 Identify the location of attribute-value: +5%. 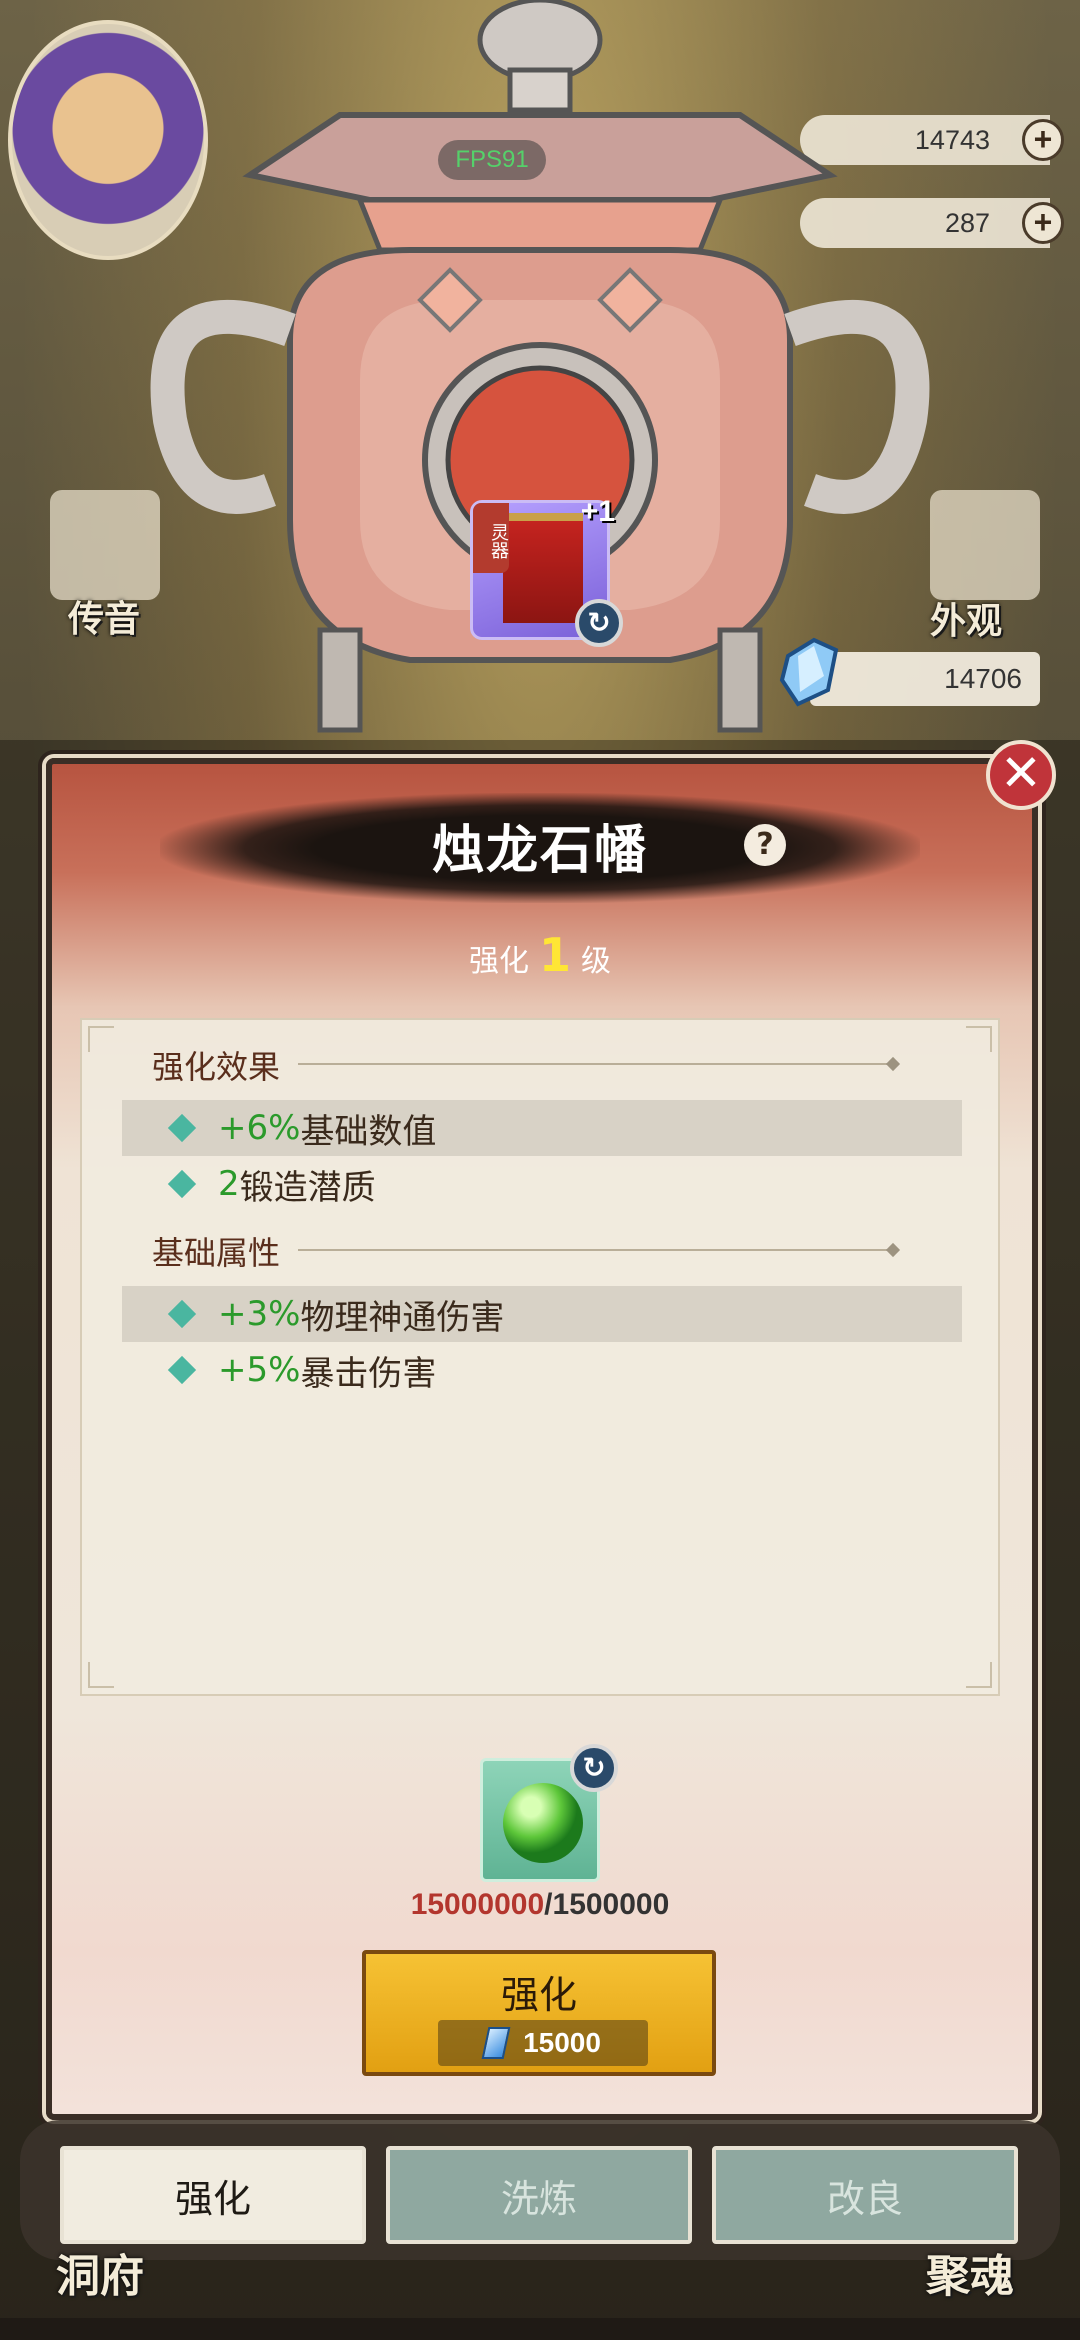
(259, 1370).